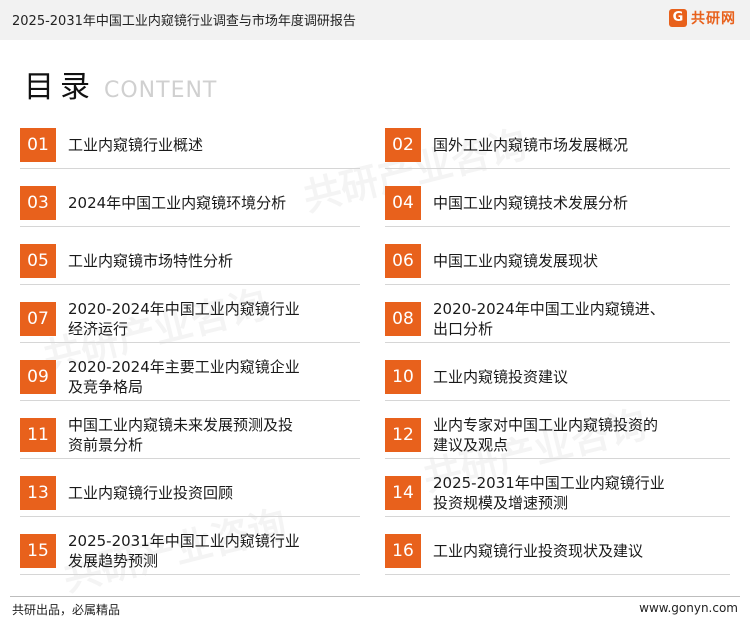 The width and height of the screenshot is (750, 622). I want to click on toc-item-label: 工业内窥镜行业投资回顾, so click(150, 493).